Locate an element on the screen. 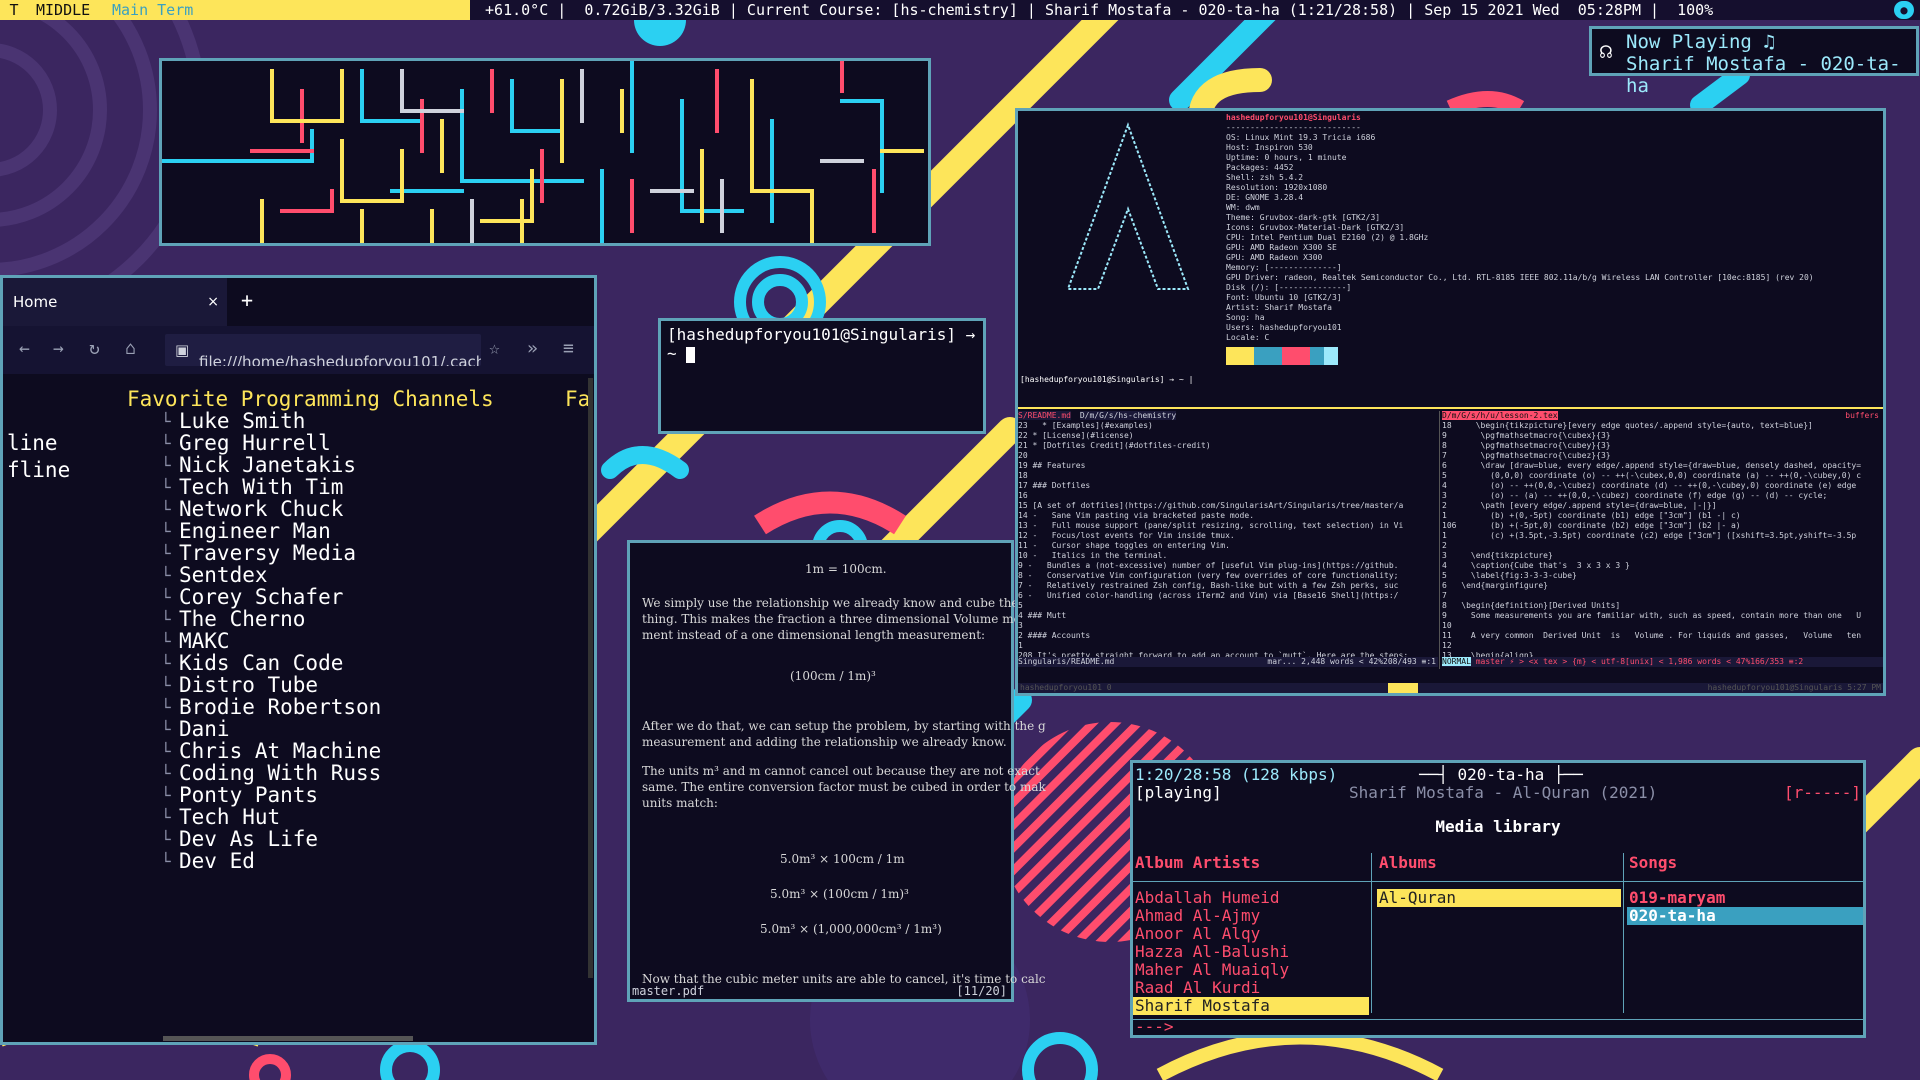  artist-item: Maher Al Muaiqly is located at coordinates (1251, 970).